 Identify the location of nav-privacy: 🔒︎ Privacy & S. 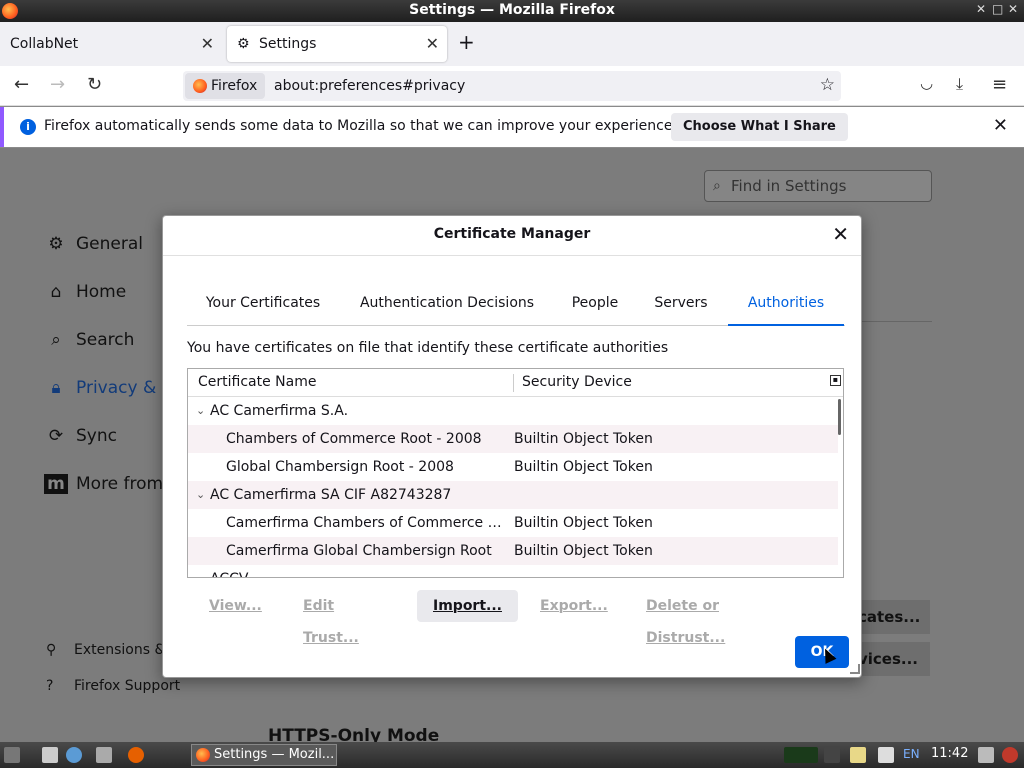
(108, 388).